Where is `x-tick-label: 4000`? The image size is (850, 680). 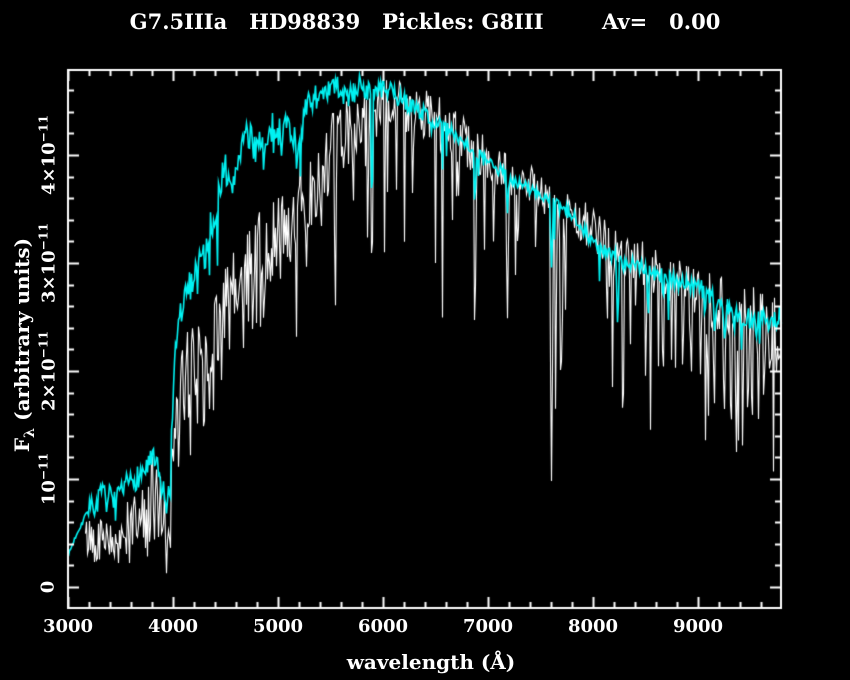
x-tick-label: 4000 is located at coordinates (173, 626).